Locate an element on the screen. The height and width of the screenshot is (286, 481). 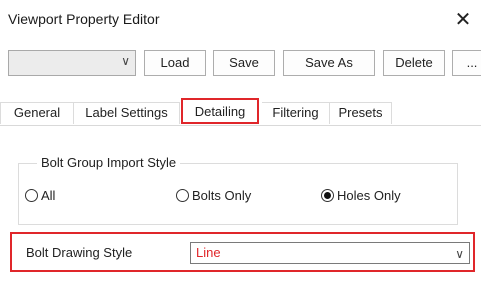
bolt-drawing-style-select: Line ∨ is located at coordinates (330, 253).